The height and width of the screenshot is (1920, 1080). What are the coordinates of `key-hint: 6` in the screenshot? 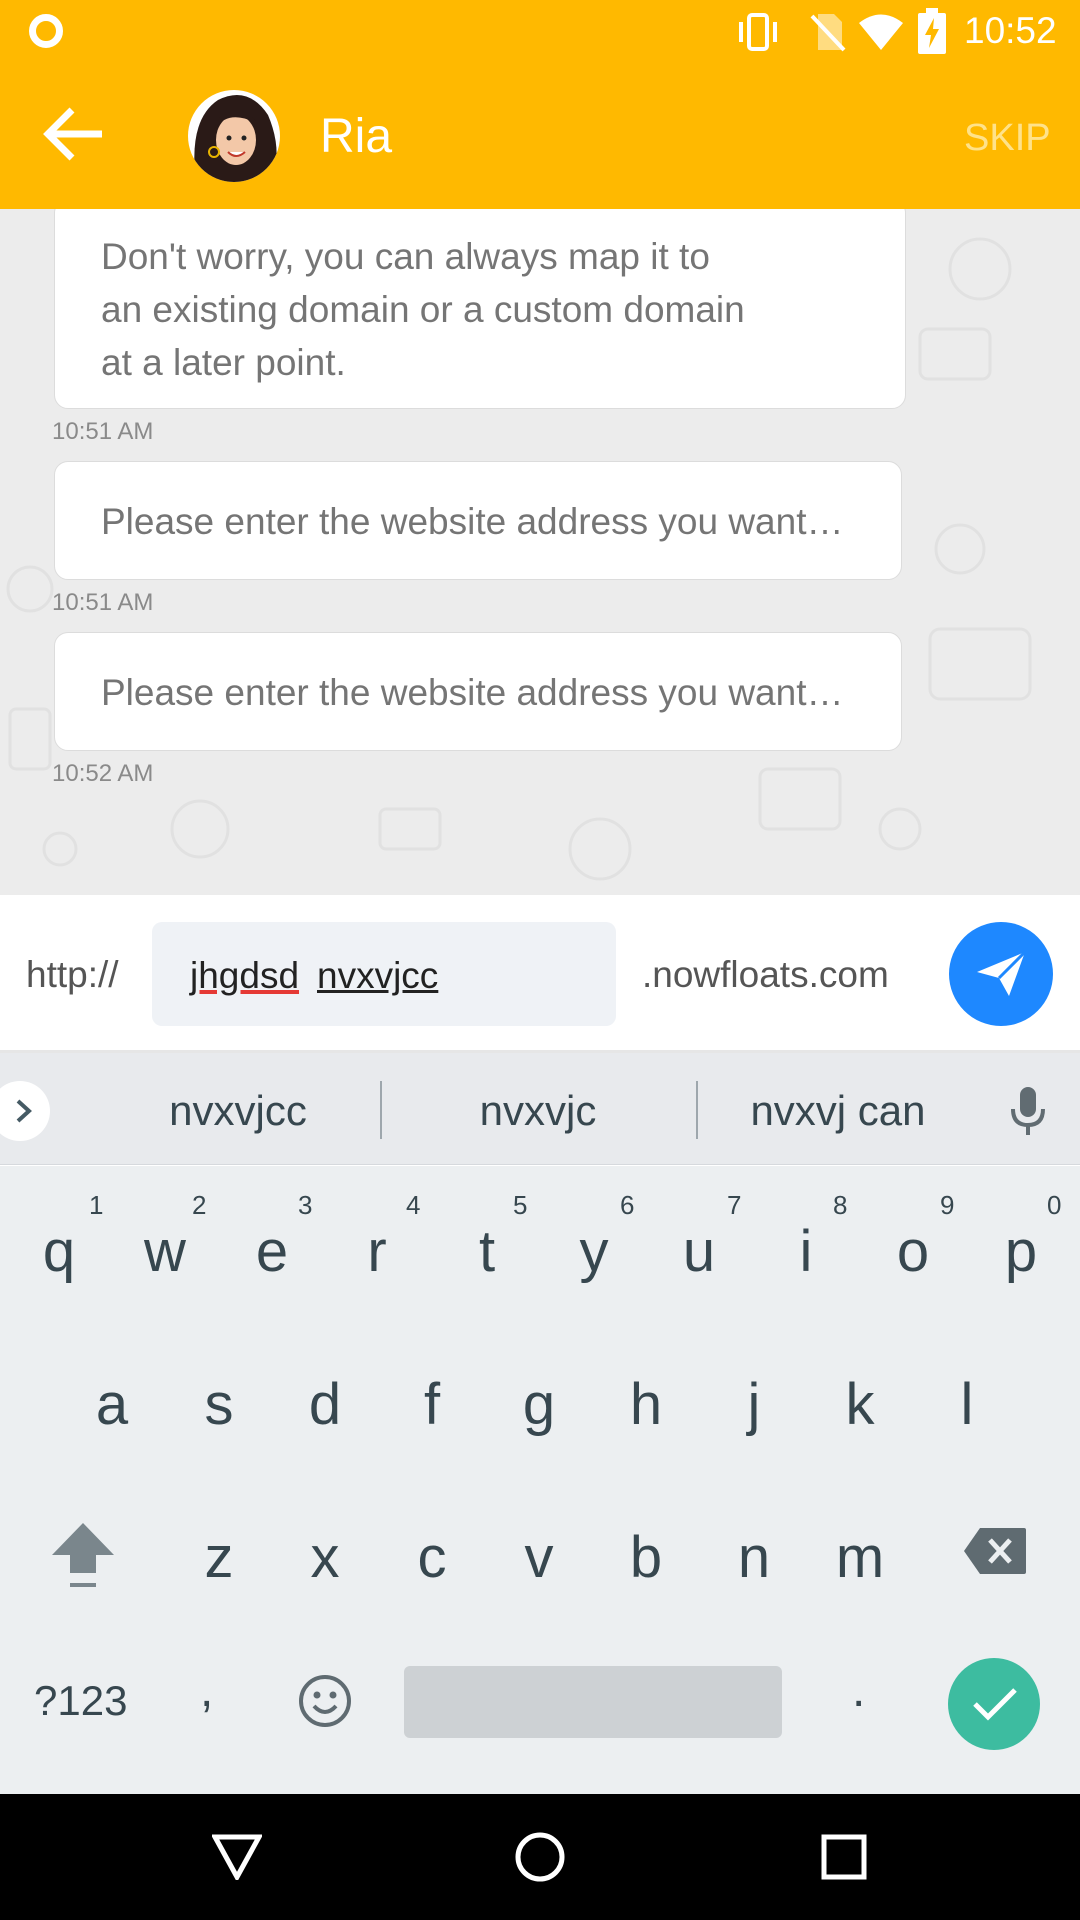 It's located at (627, 1205).